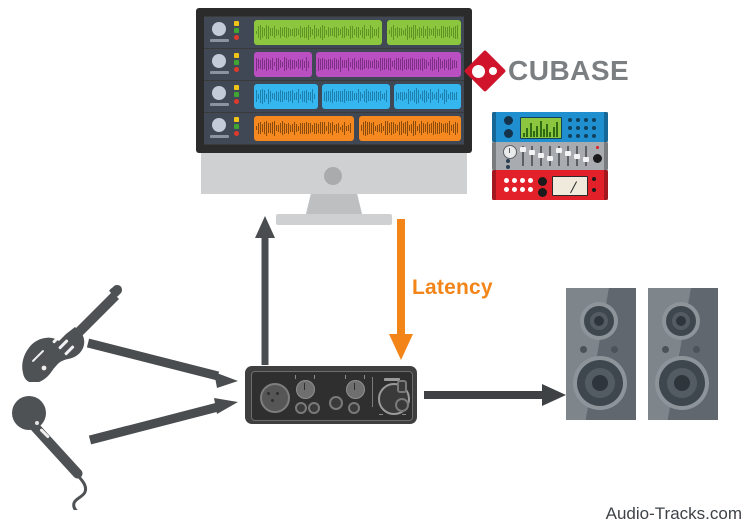 The image size is (750, 530). Describe the element at coordinates (336, 403) in the screenshot. I see `instrument-jack` at that location.